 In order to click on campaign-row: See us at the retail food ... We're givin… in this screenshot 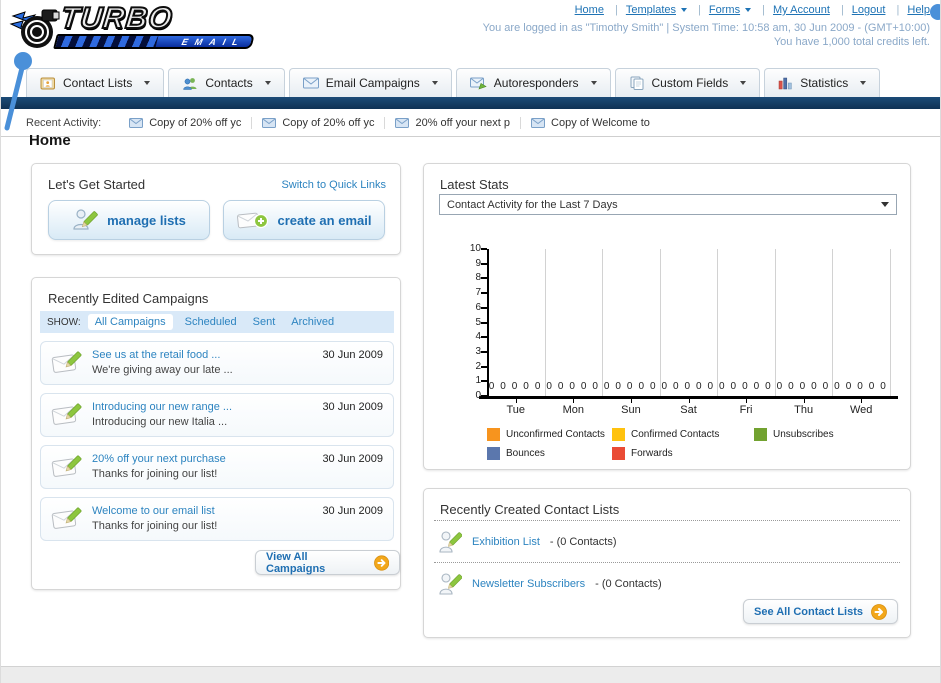, I will do `click(217, 363)`.